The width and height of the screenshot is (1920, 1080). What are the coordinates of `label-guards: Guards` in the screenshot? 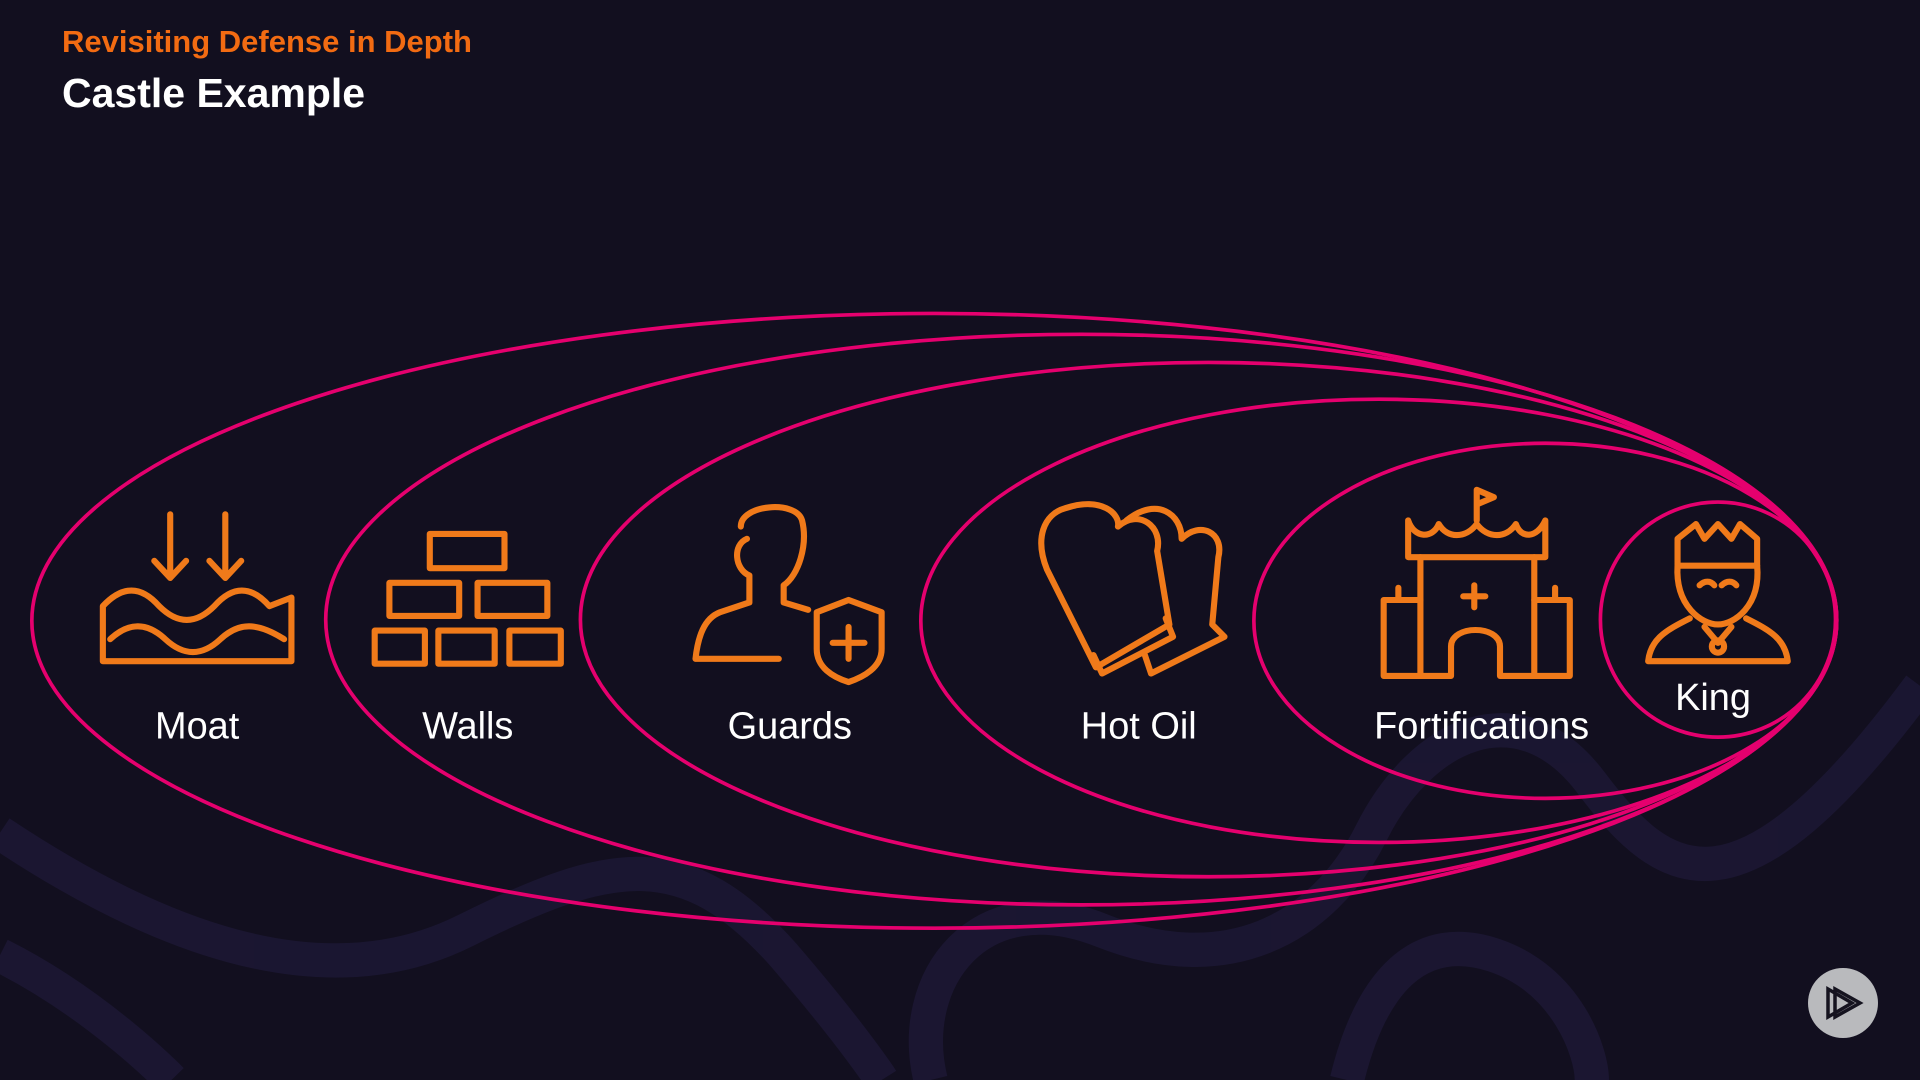 It's located at (790, 726).